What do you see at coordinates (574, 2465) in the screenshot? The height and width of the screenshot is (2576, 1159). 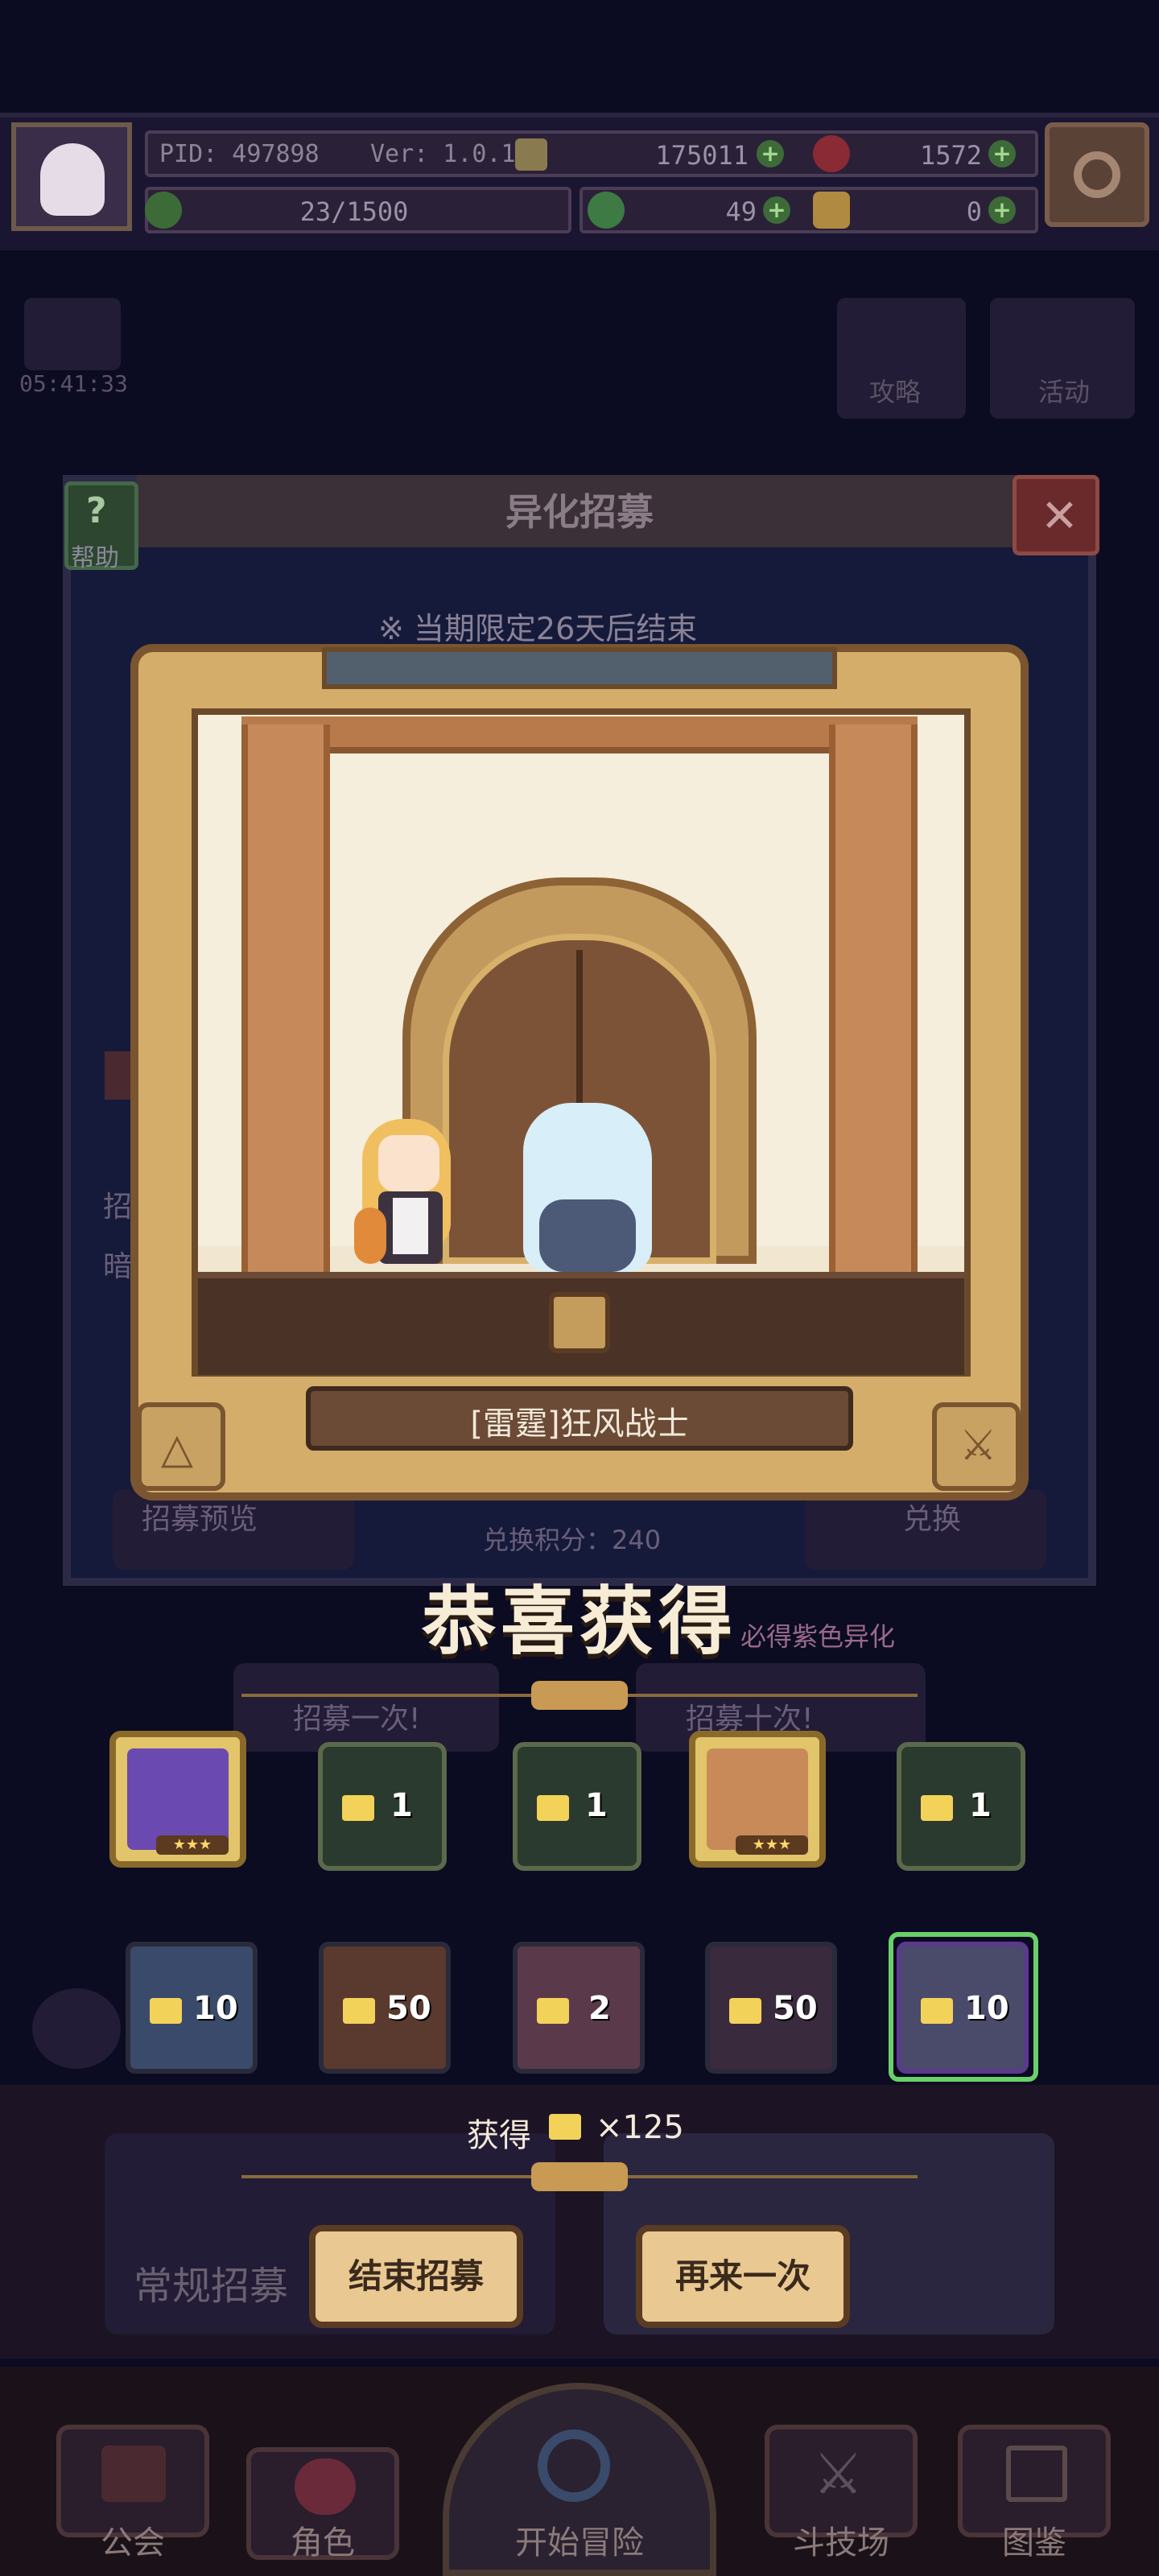 I see `magnifier-icon` at bounding box center [574, 2465].